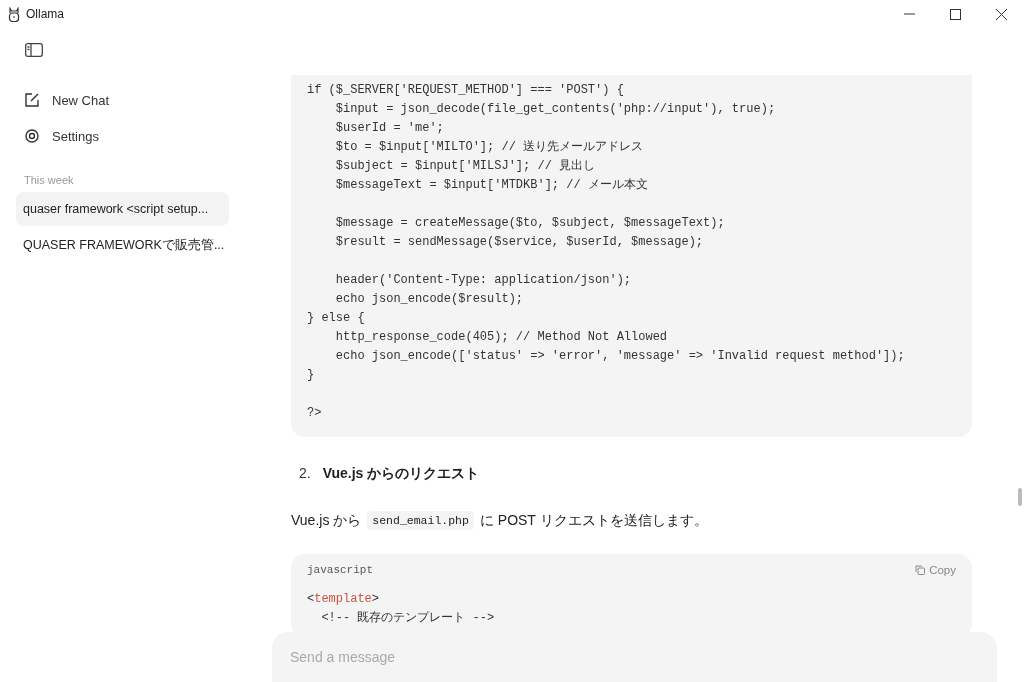  I want to click on settings-button: Settings, so click(122, 136).